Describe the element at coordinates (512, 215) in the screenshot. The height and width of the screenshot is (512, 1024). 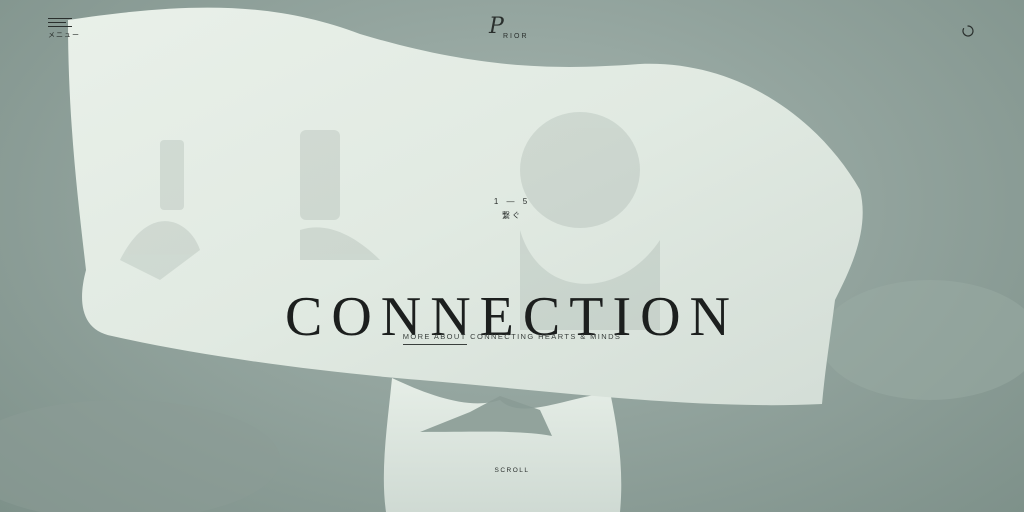
I see `chapter-japanese-title: 繋ぐ` at that location.